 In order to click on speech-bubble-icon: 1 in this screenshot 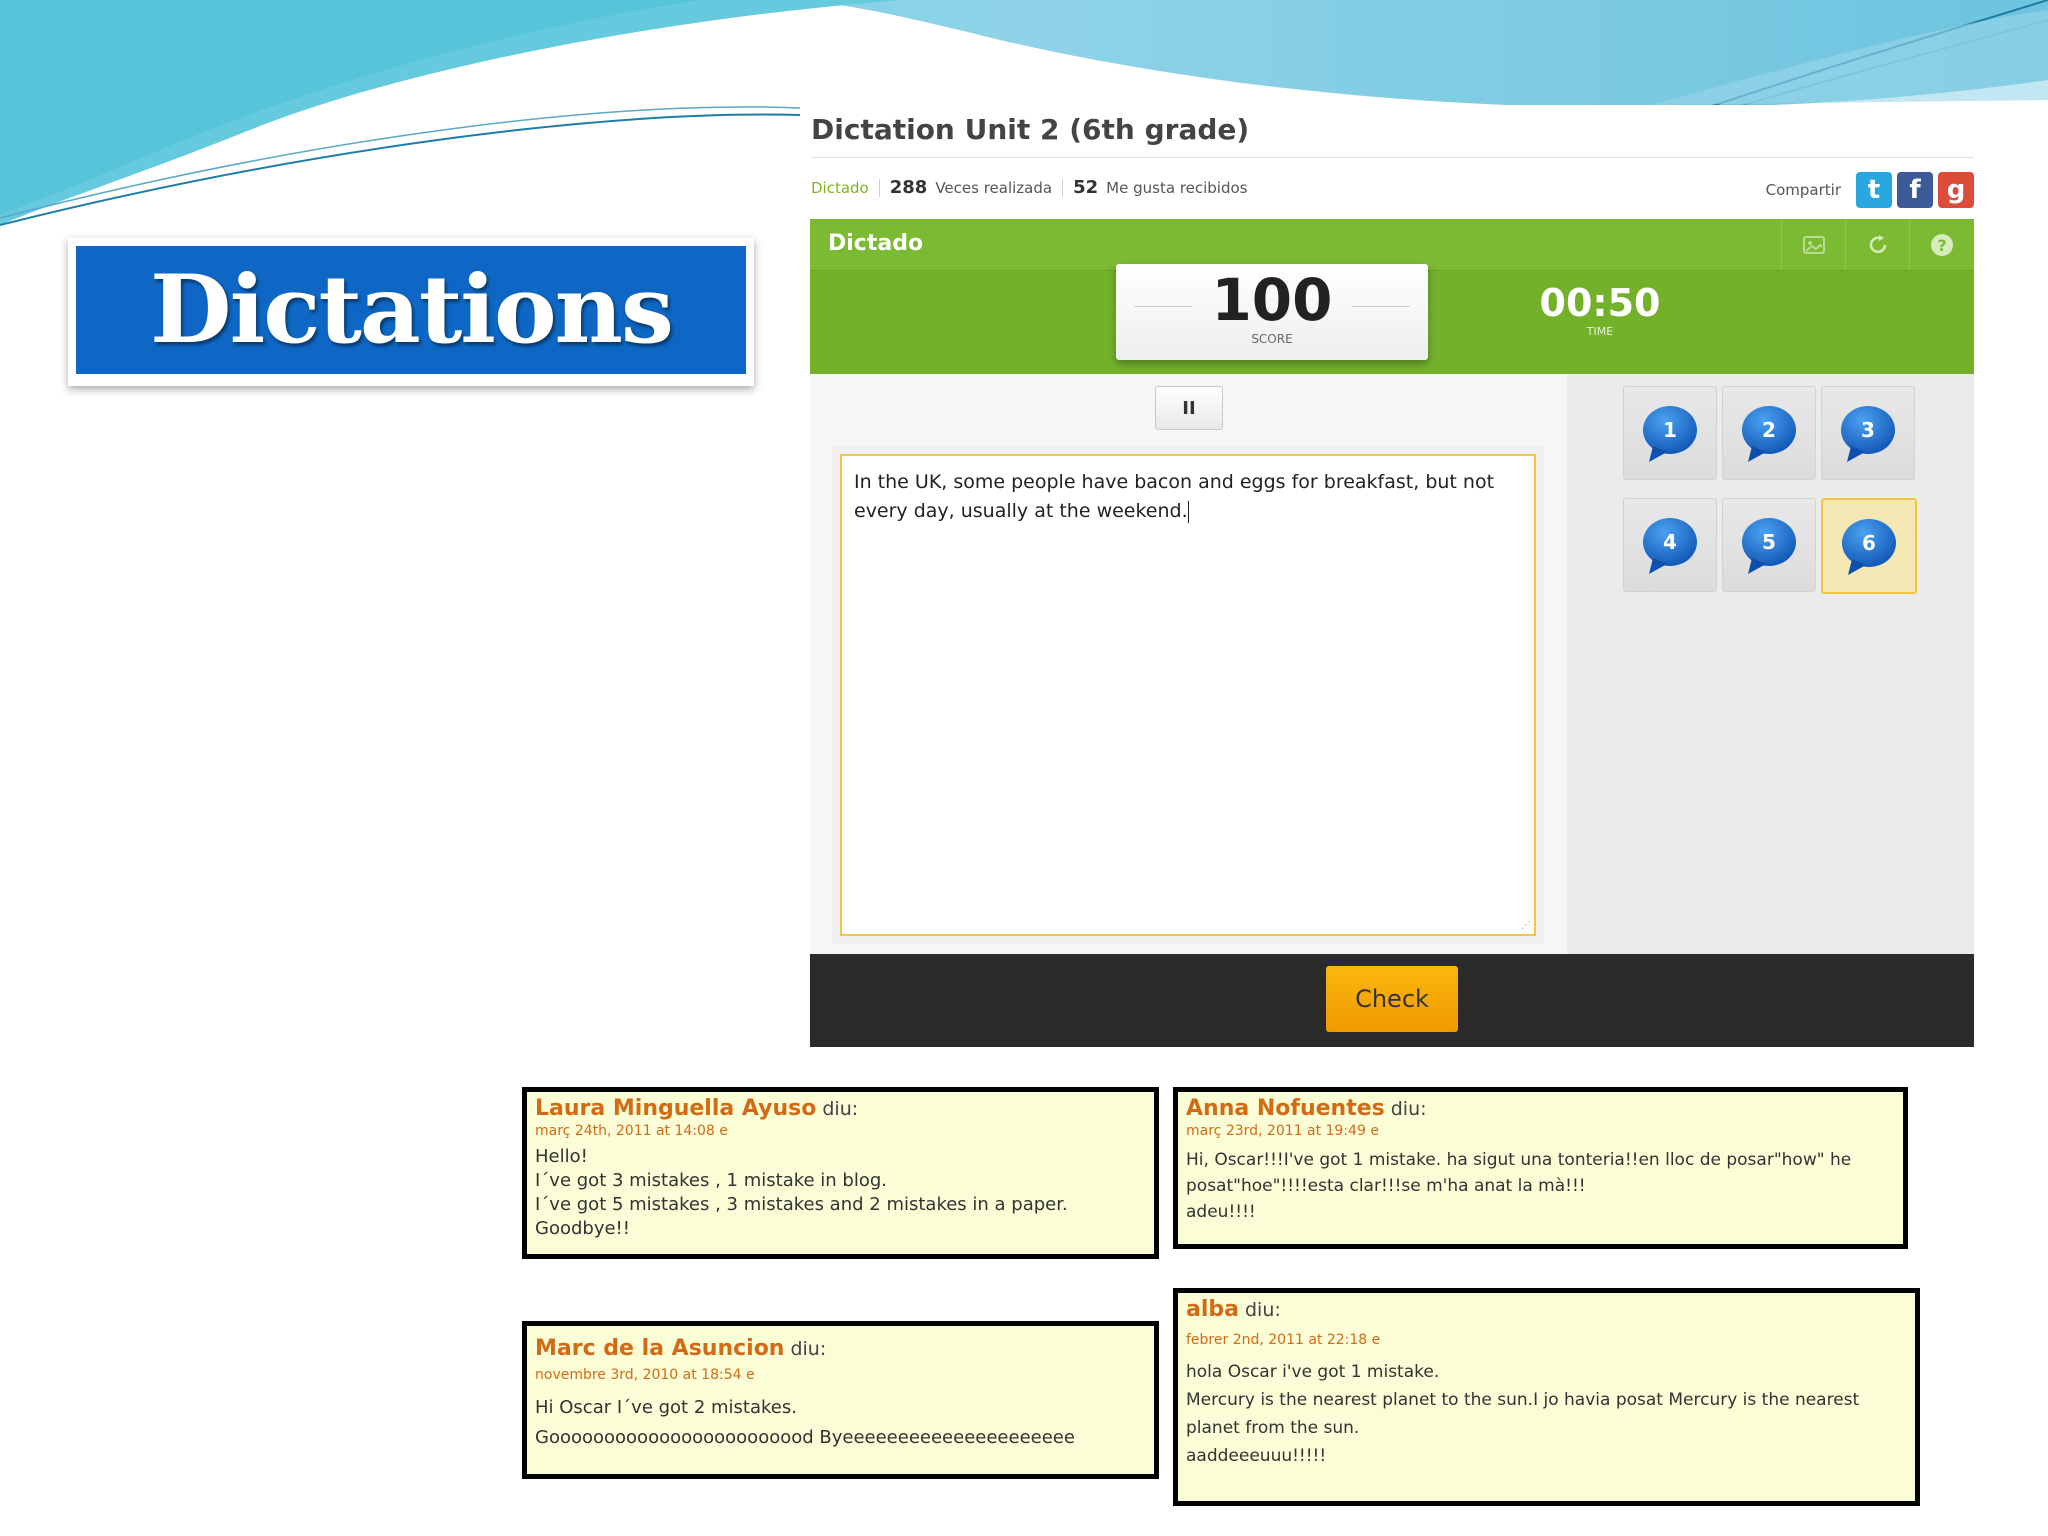, I will do `click(1670, 434)`.